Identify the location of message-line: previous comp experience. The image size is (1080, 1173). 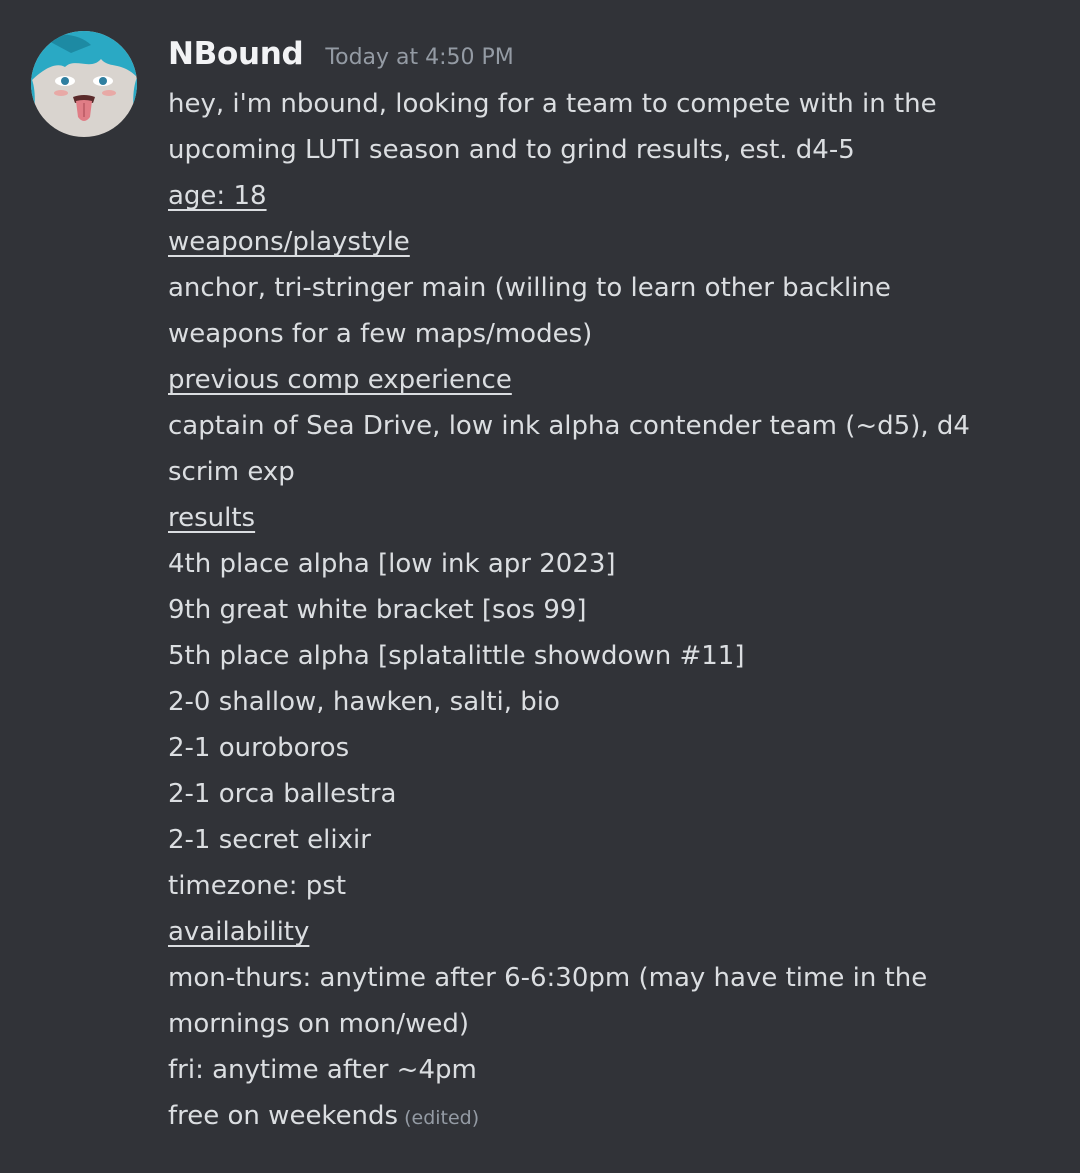
(608, 380).